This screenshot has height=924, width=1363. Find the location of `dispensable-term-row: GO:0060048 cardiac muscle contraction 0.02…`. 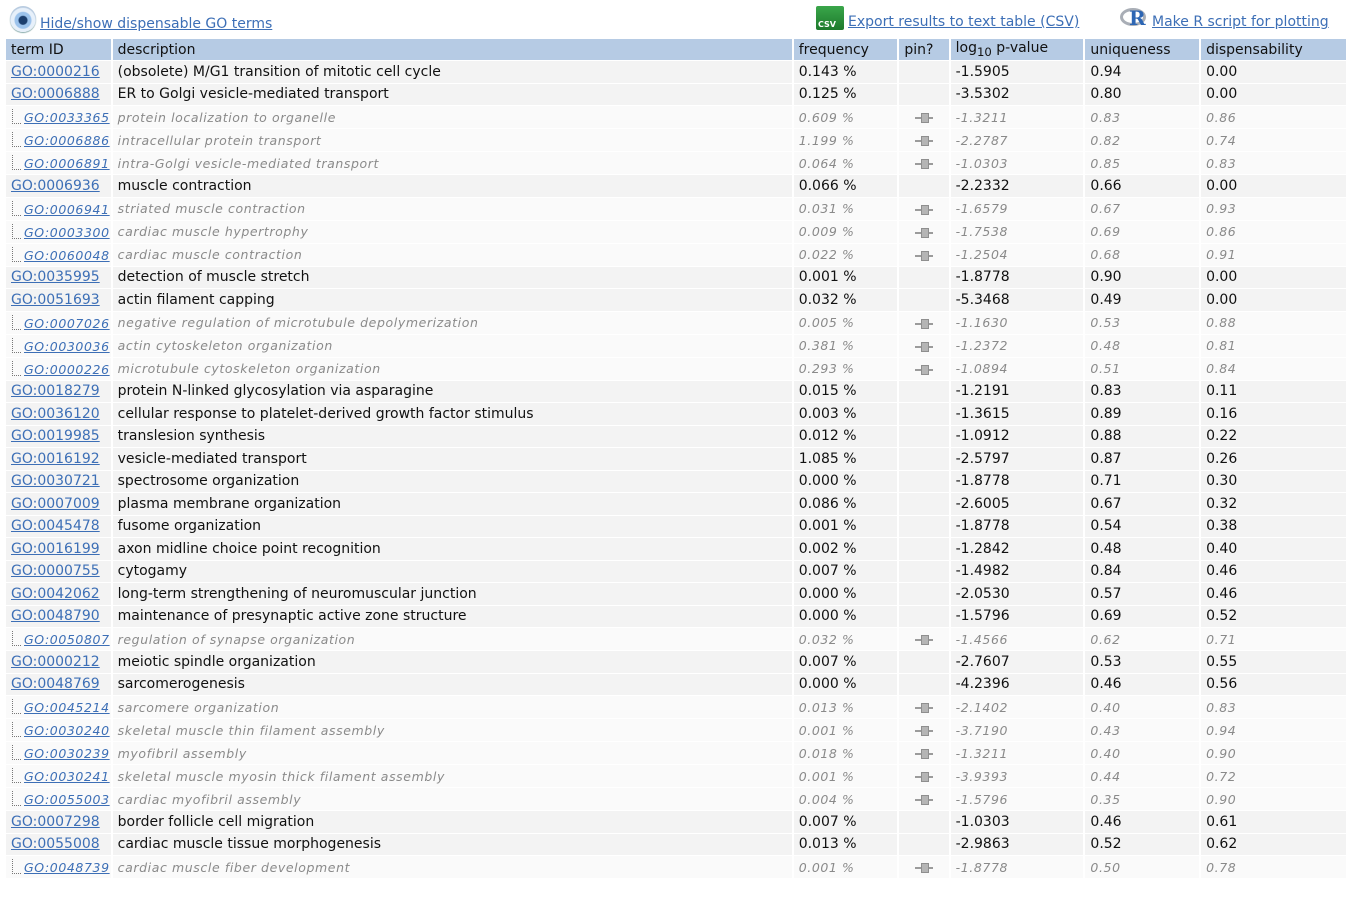

dispensable-term-row: GO:0060048 cardiac muscle contraction 0.02… is located at coordinates (676, 254).